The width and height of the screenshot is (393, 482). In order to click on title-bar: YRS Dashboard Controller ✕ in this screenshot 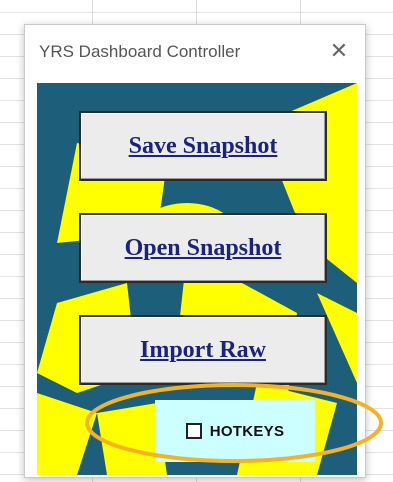, I will do `click(195, 54)`.